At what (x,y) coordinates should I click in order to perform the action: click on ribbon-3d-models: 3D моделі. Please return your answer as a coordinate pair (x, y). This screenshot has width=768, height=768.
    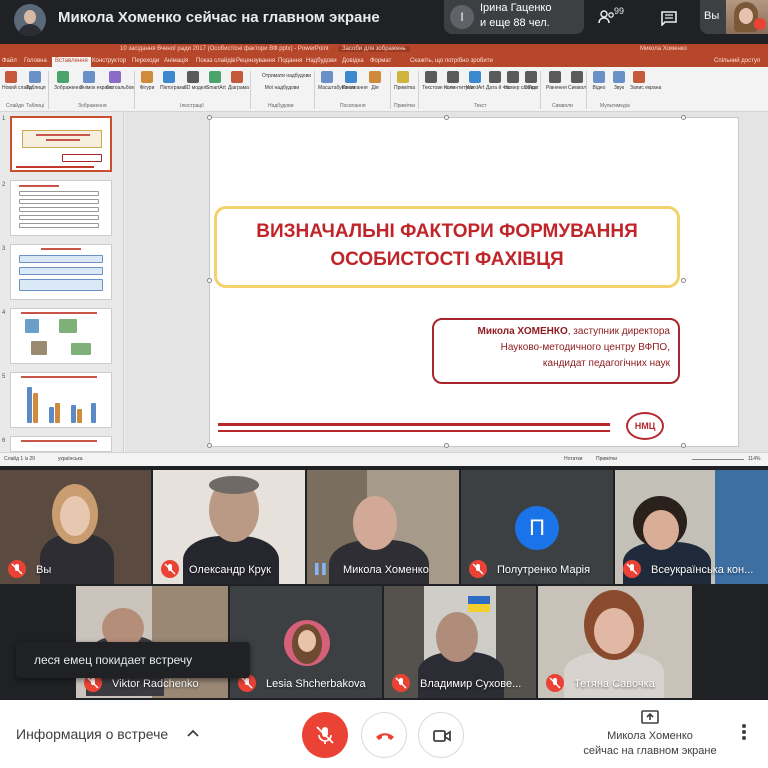
    Looking at the image, I should click on (195, 82).